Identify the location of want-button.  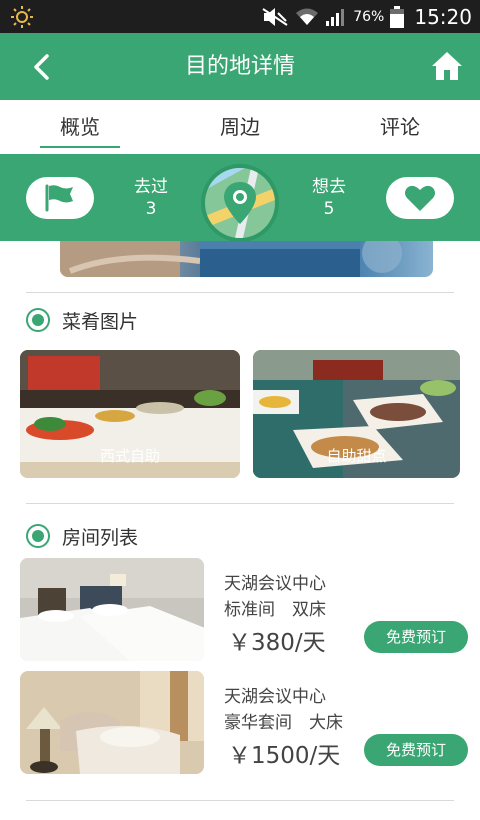
(420, 198).